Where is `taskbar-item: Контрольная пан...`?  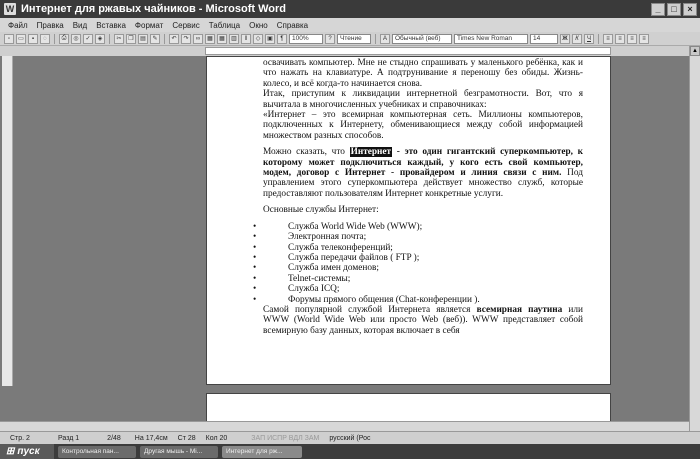
taskbar-item: Контрольная пан... is located at coordinates (97, 451).